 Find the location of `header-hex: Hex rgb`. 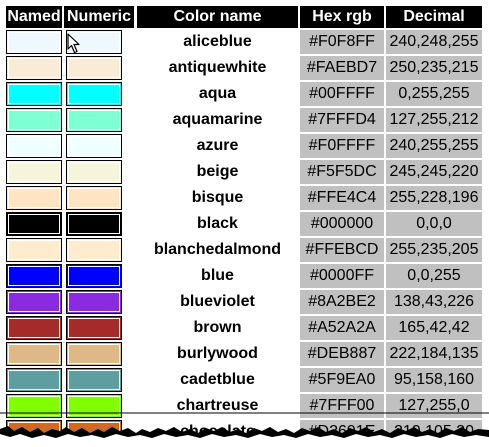

header-hex: Hex rgb is located at coordinates (342, 17).